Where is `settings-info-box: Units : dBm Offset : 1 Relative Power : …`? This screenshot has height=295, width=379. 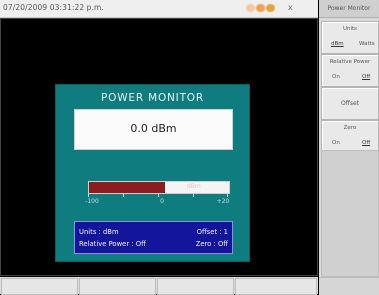
settings-info-box: Units : dBm Offset : 1 Relative Power : … is located at coordinates (153, 237).